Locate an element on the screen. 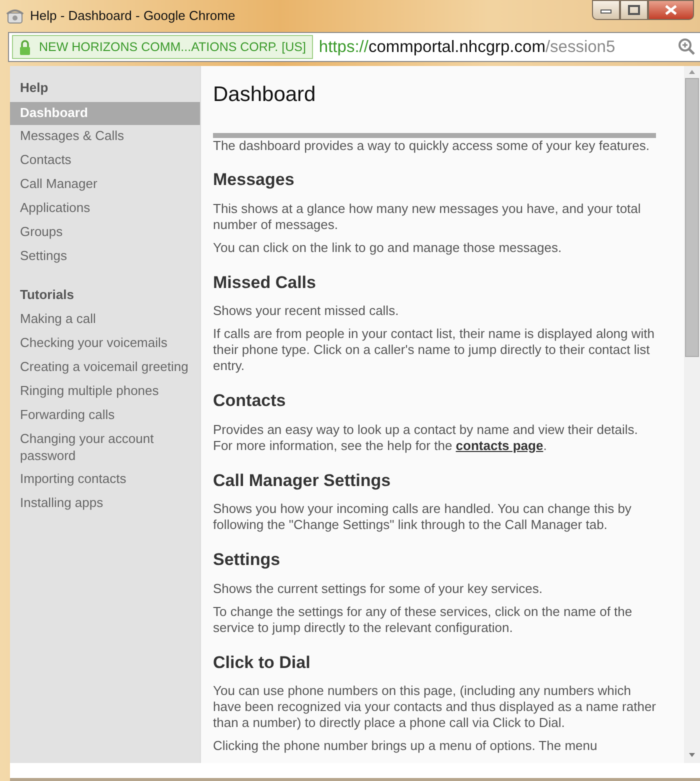 Image resolution: width=700 pixels, height=781 pixels. section-heading: Click to Dial is located at coordinates (262, 663).